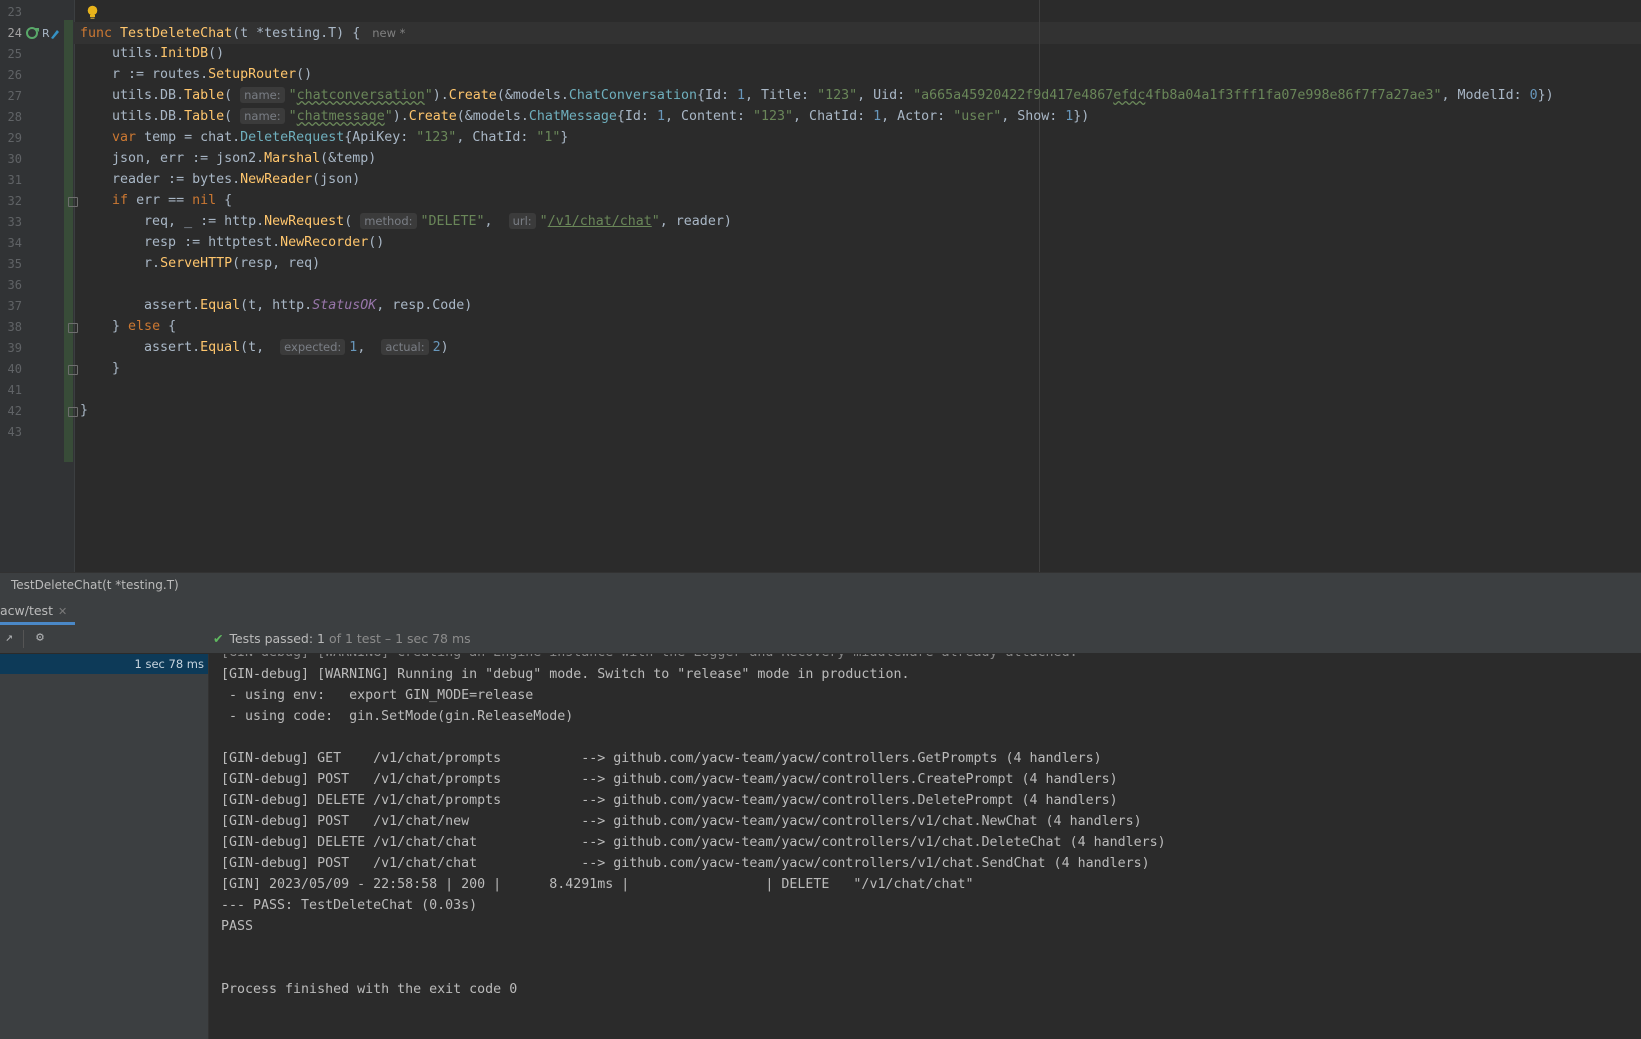  Describe the element at coordinates (14, 264) in the screenshot. I see `line-number: 35` at that location.